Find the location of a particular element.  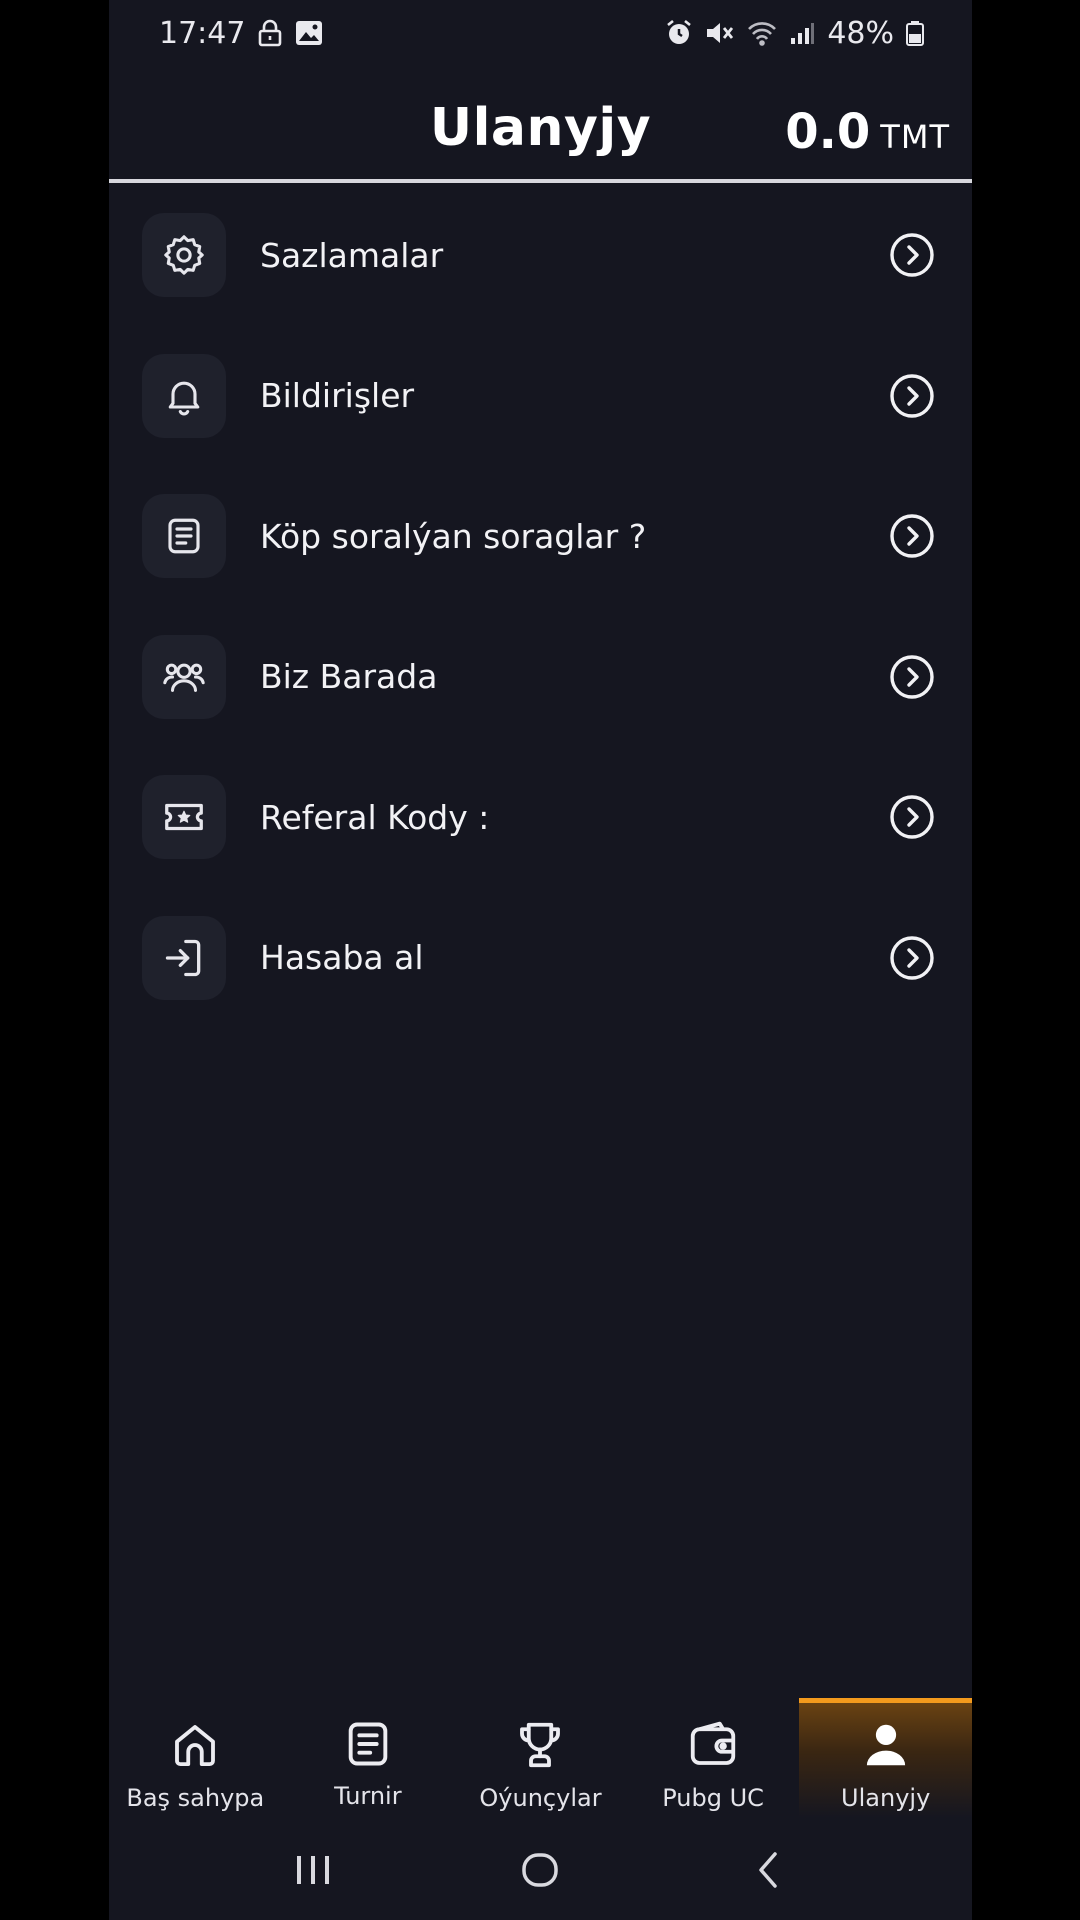

gear-icon is located at coordinates (184, 255).